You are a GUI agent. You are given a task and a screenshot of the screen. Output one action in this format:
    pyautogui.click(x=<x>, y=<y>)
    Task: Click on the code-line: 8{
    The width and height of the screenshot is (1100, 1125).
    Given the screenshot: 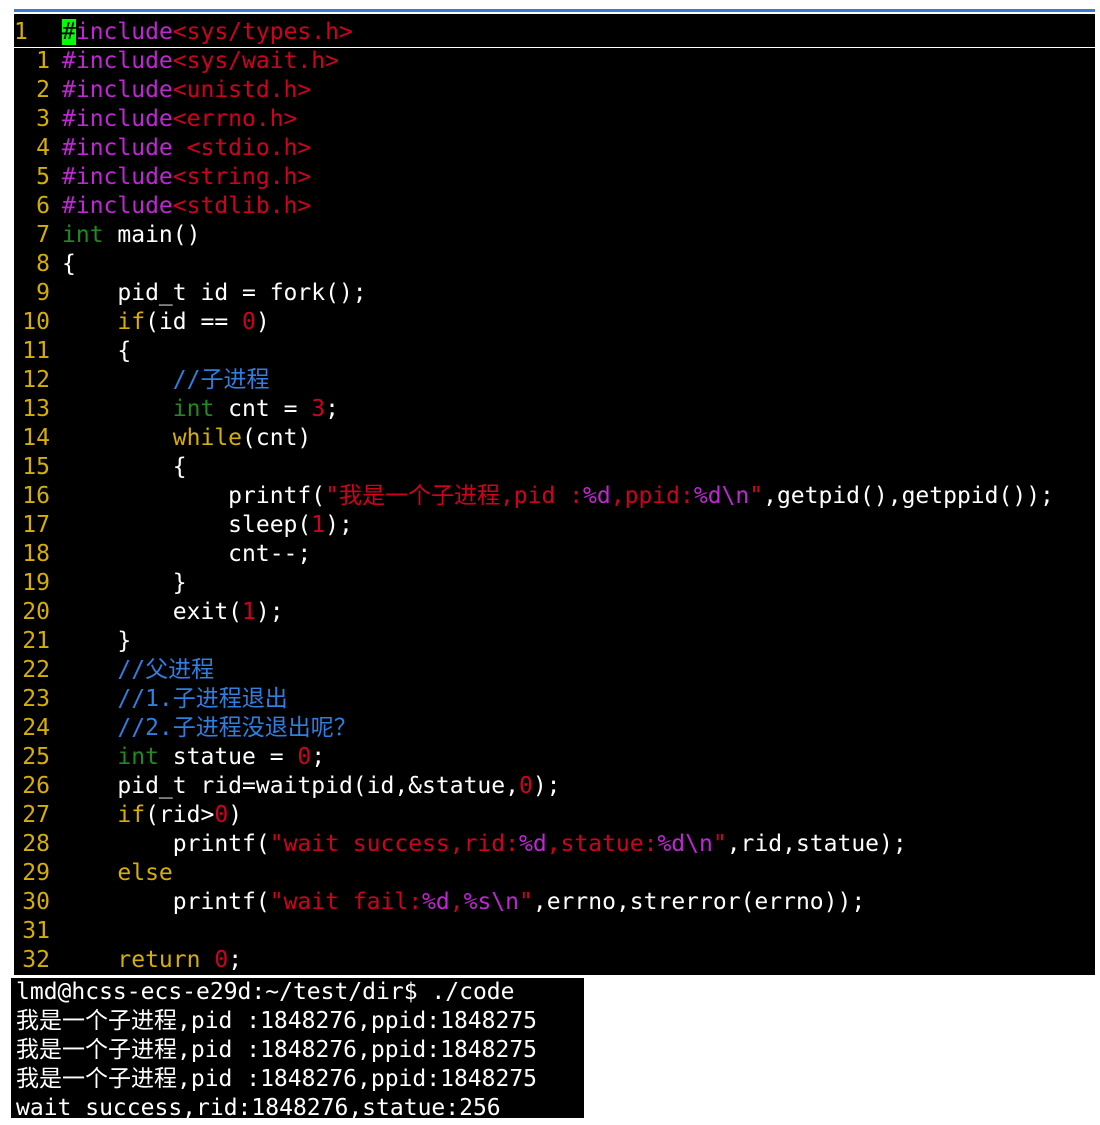 What is the action you would take?
    pyautogui.click(x=554, y=264)
    